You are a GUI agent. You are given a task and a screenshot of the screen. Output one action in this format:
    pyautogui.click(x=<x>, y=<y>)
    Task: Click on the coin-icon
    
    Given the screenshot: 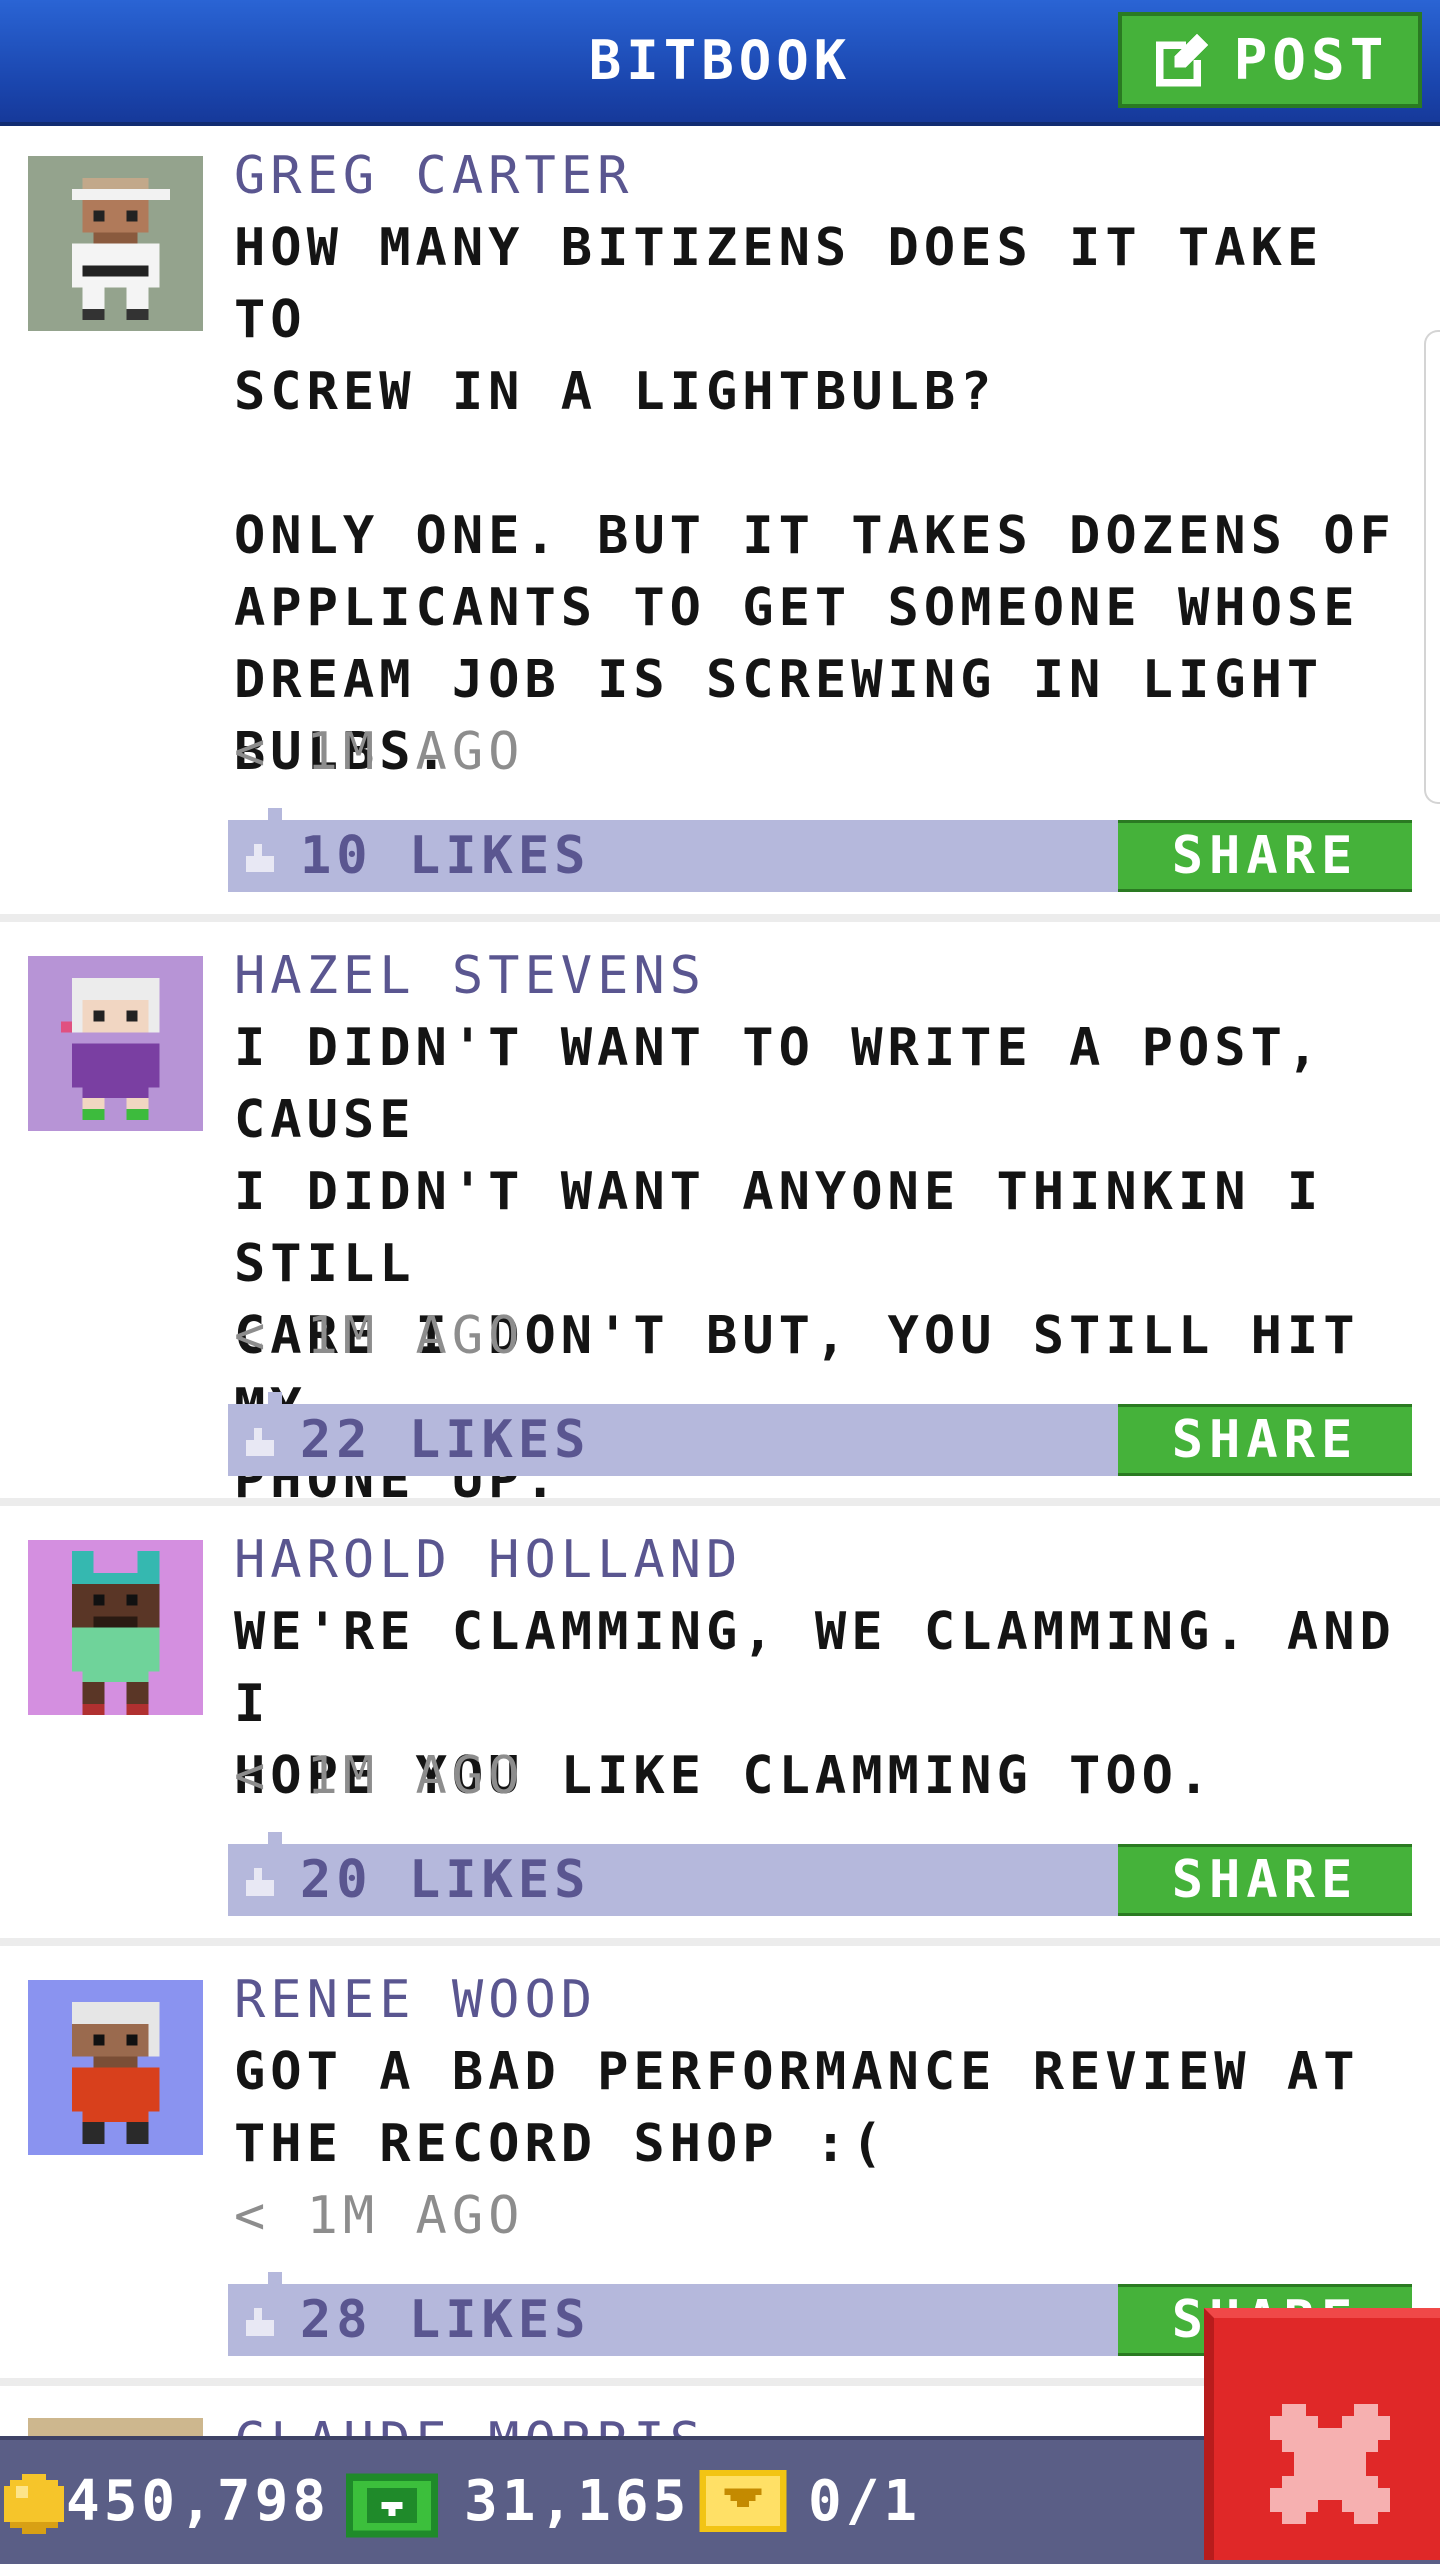 What is the action you would take?
    pyautogui.click(x=34, y=2504)
    